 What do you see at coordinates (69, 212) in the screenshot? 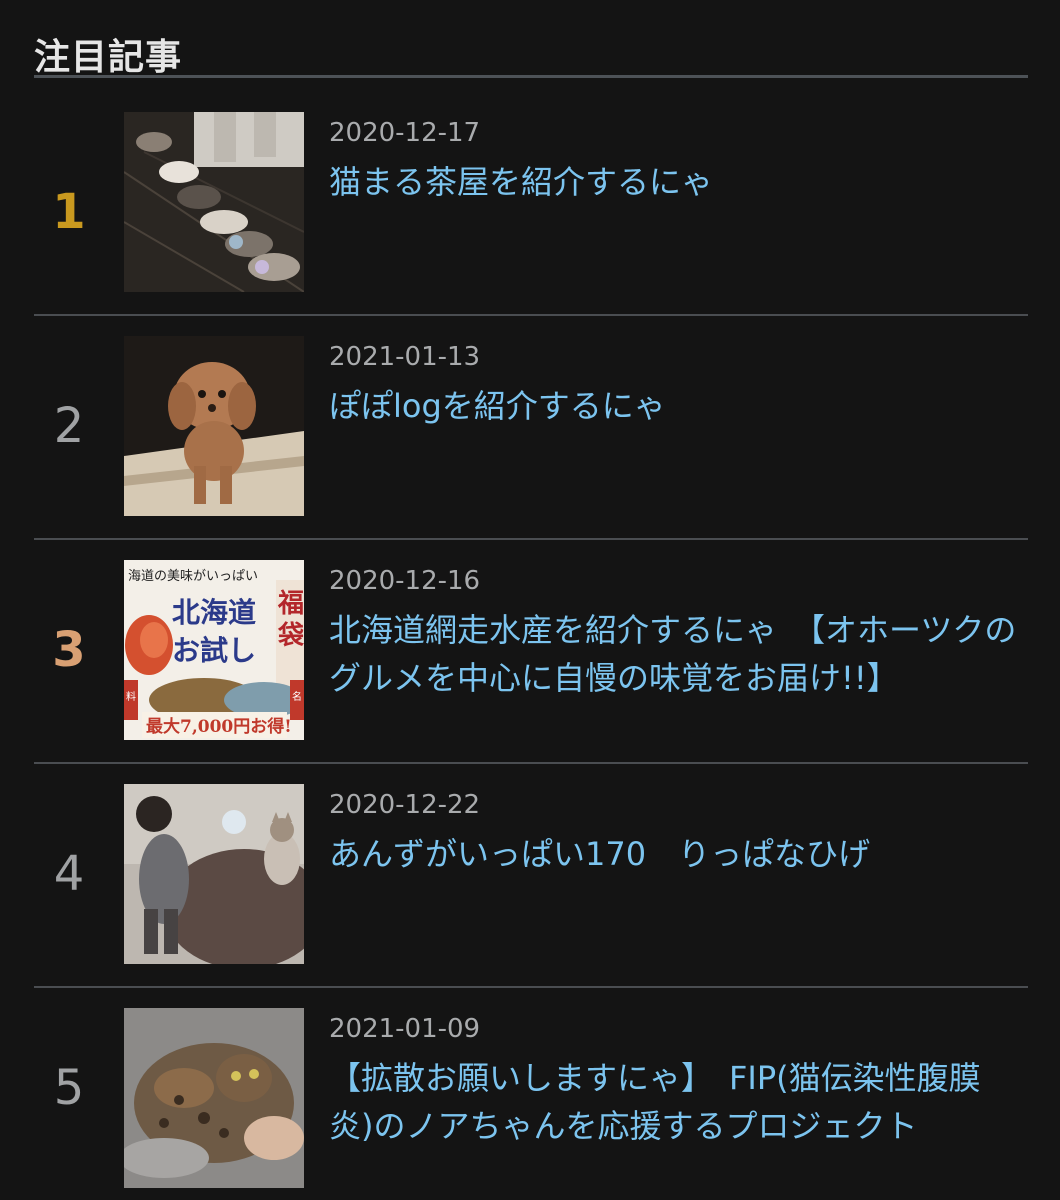
I see `rank-number: 1` at bounding box center [69, 212].